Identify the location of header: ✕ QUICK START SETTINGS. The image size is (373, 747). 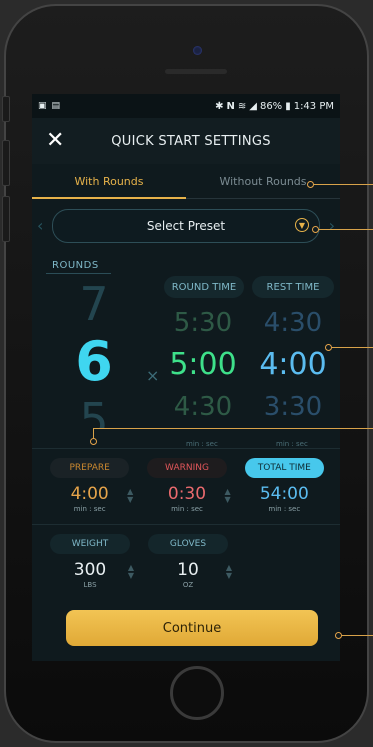
(186, 141).